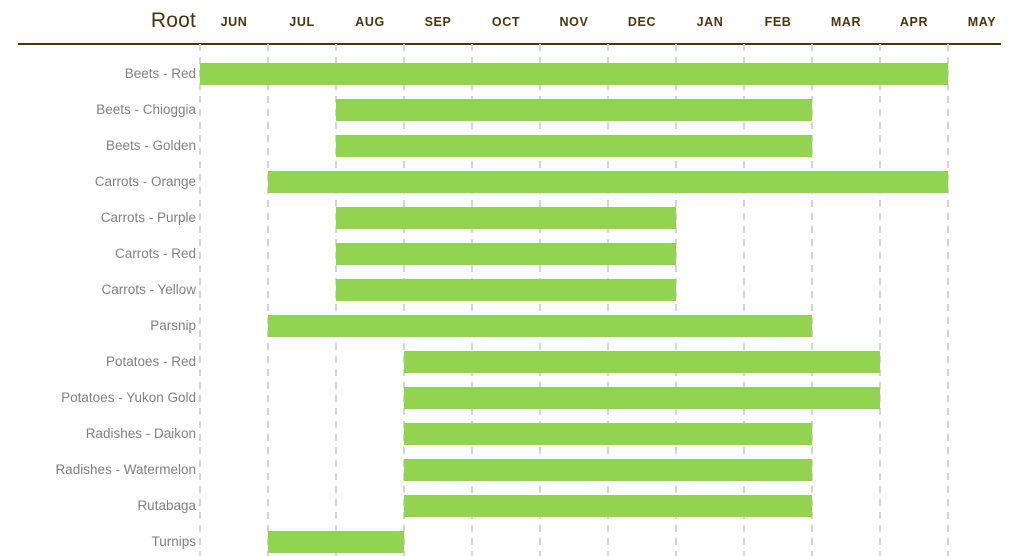  I want to click on month-label-jul: JUL, so click(302, 22).